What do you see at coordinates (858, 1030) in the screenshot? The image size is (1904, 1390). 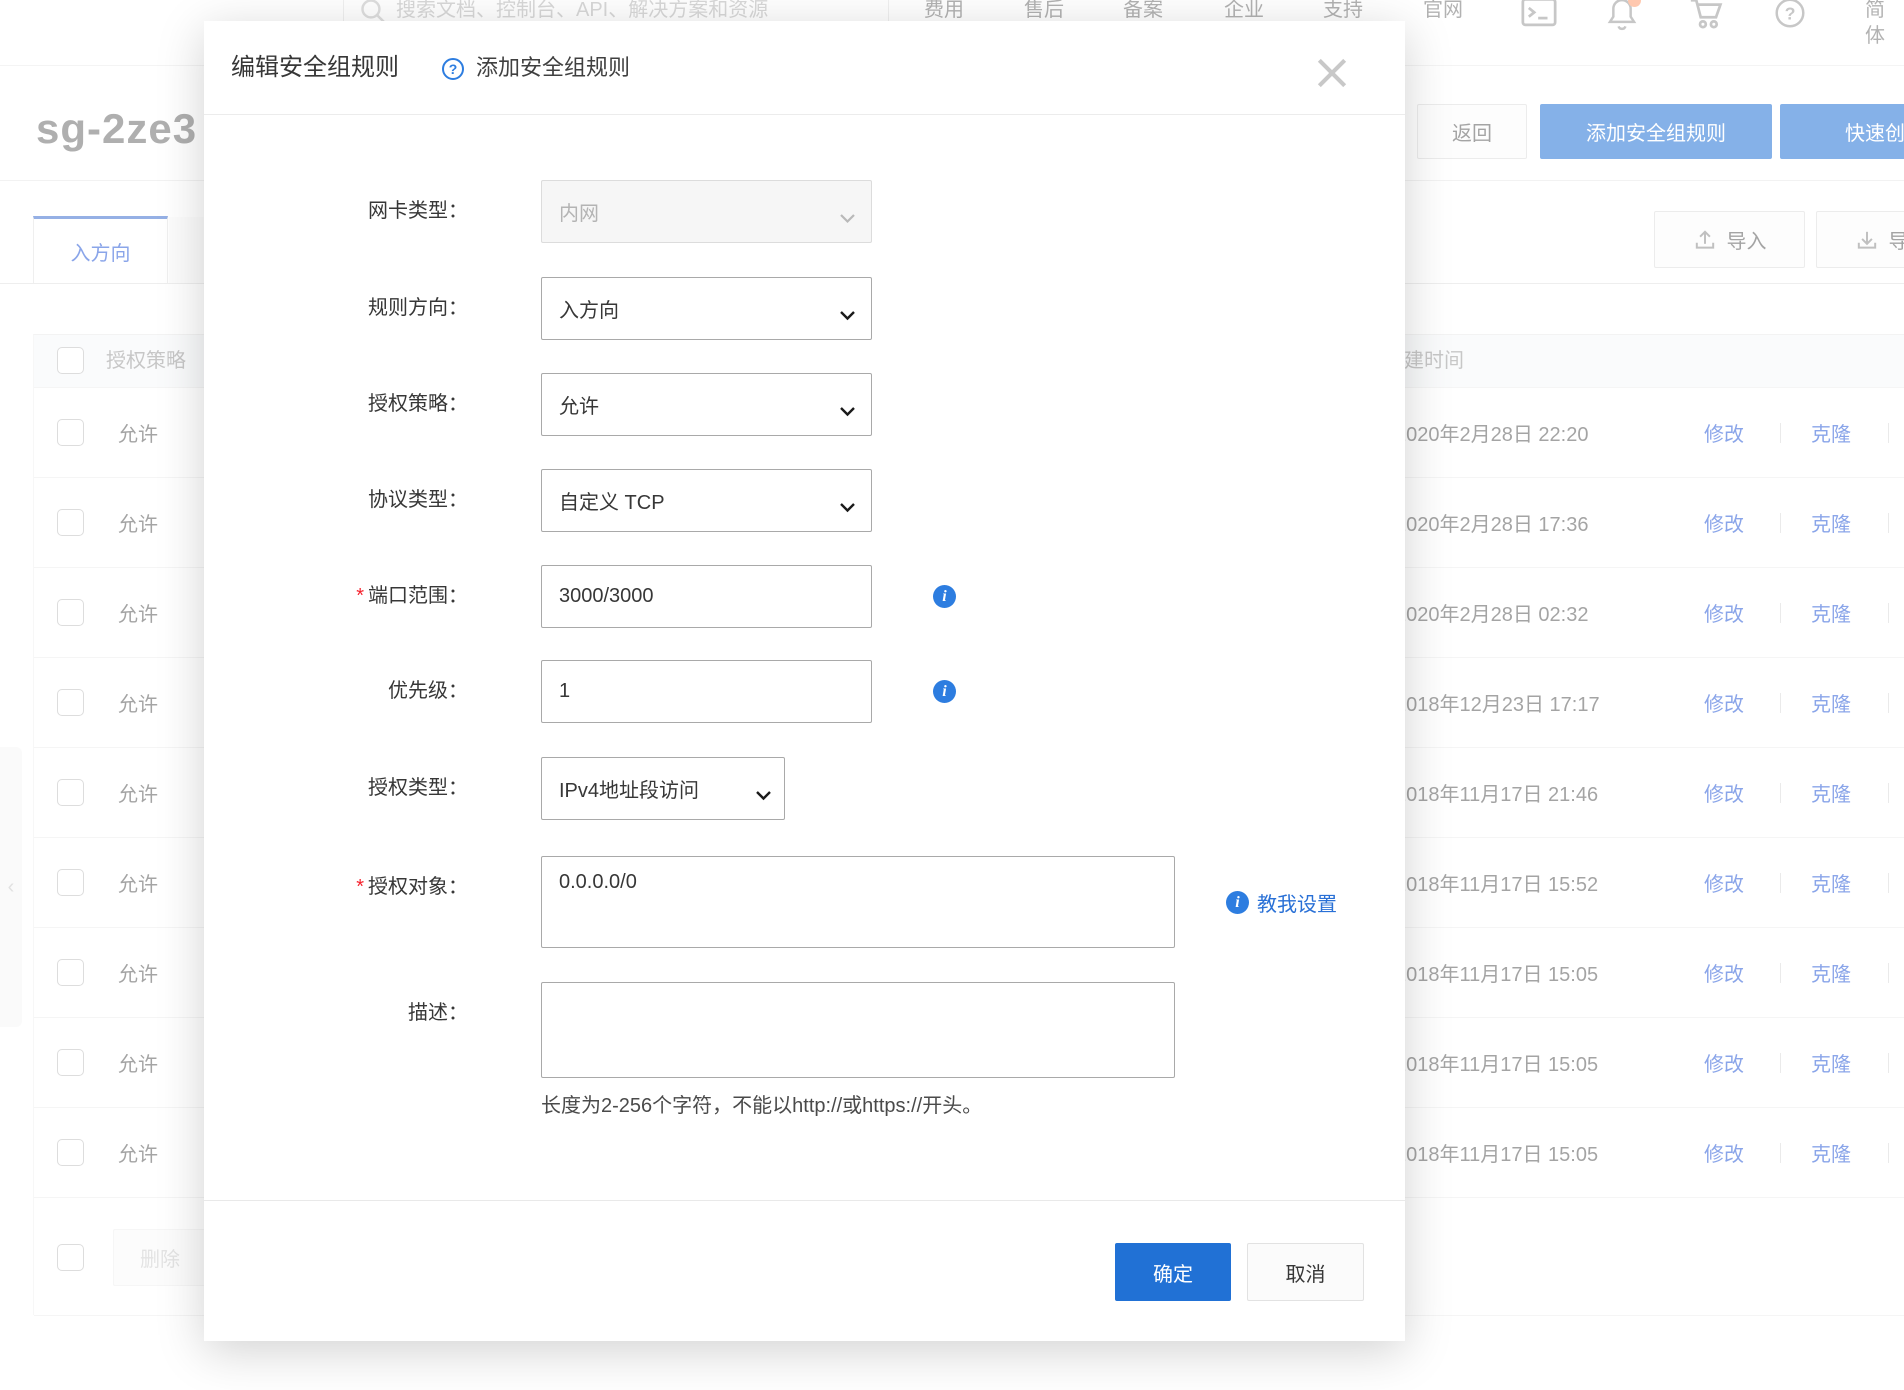 I see `description-textarea` at bounding box center [858, 1030].